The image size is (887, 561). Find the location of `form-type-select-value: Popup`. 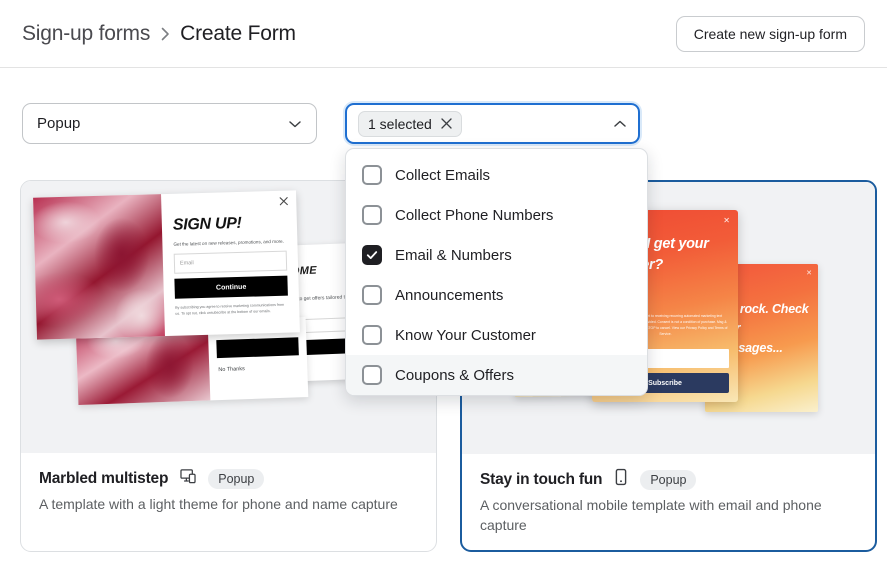

form-type-select-value: Popup is located at coordinates (59, 123).